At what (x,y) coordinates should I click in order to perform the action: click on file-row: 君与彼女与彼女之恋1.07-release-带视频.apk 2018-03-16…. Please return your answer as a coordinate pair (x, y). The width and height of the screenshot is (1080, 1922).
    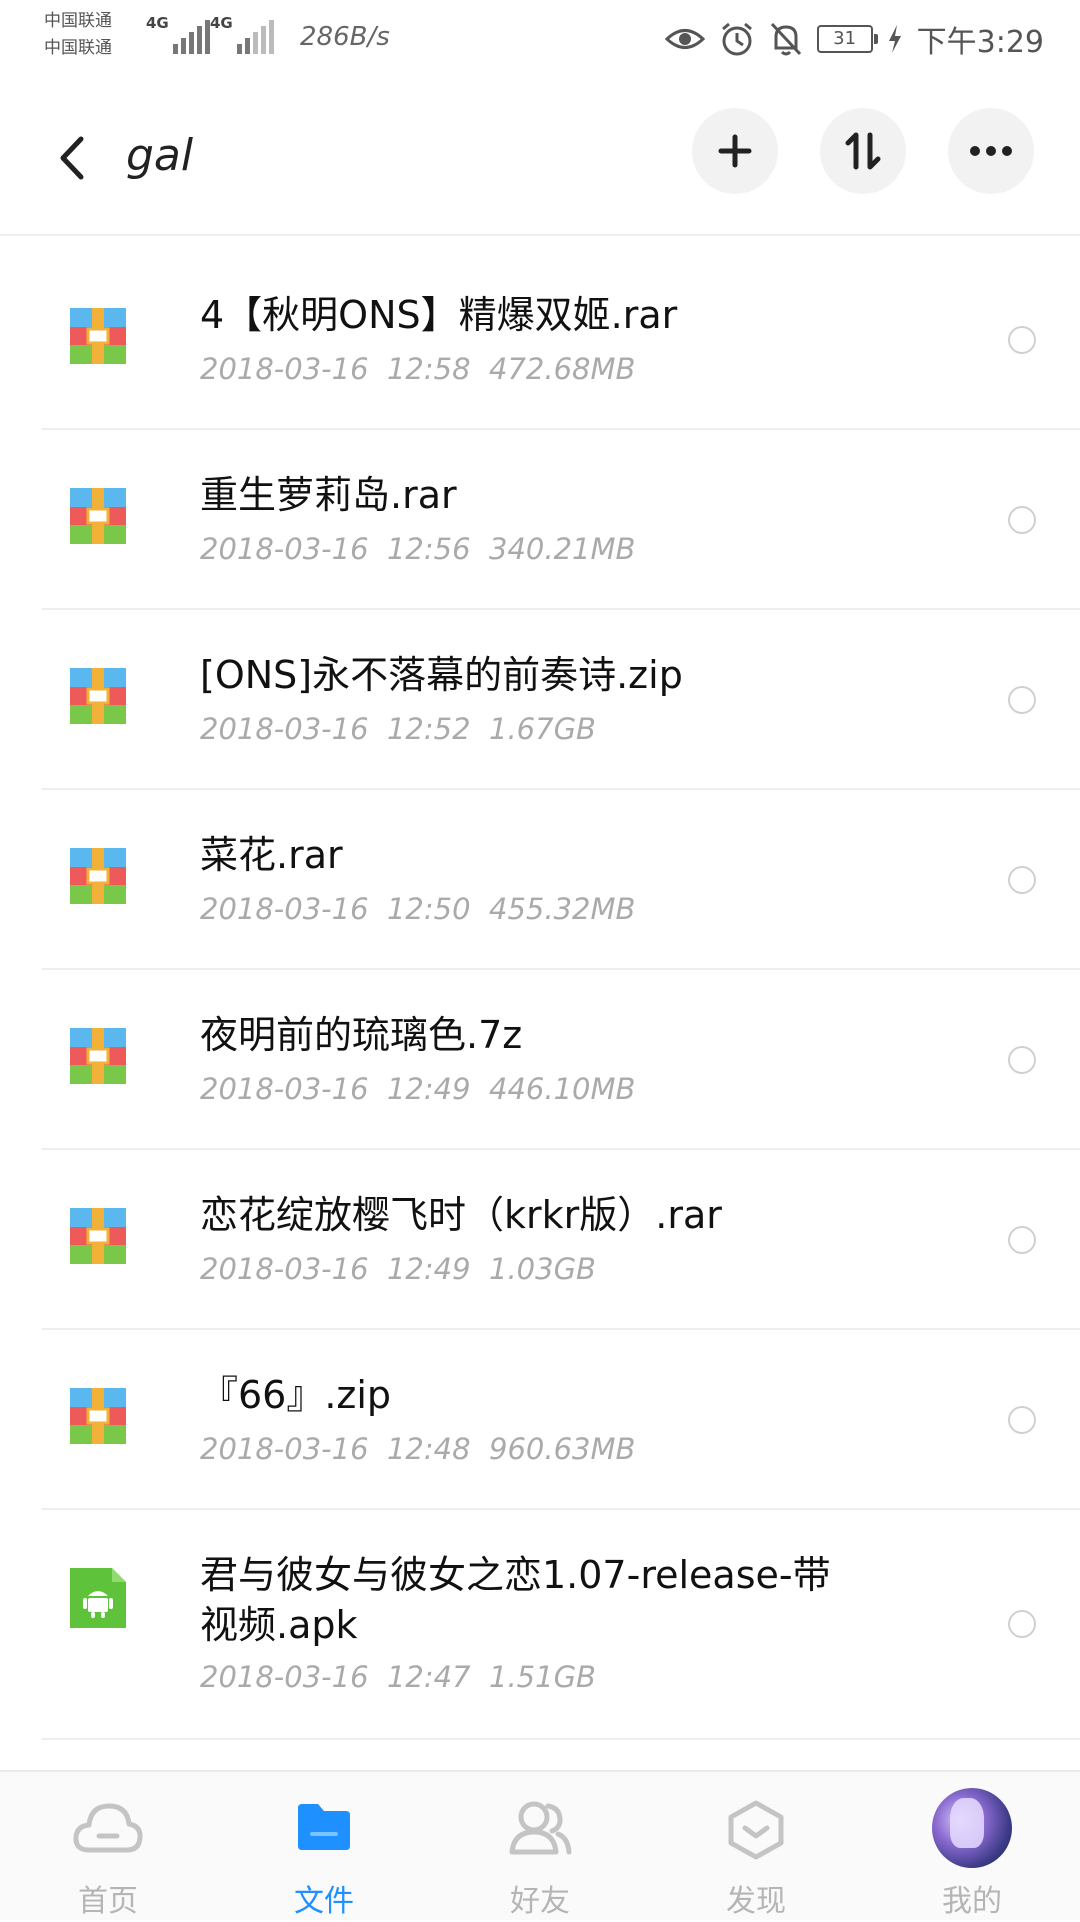
    Looking at the image, I should click on (561, 1625).